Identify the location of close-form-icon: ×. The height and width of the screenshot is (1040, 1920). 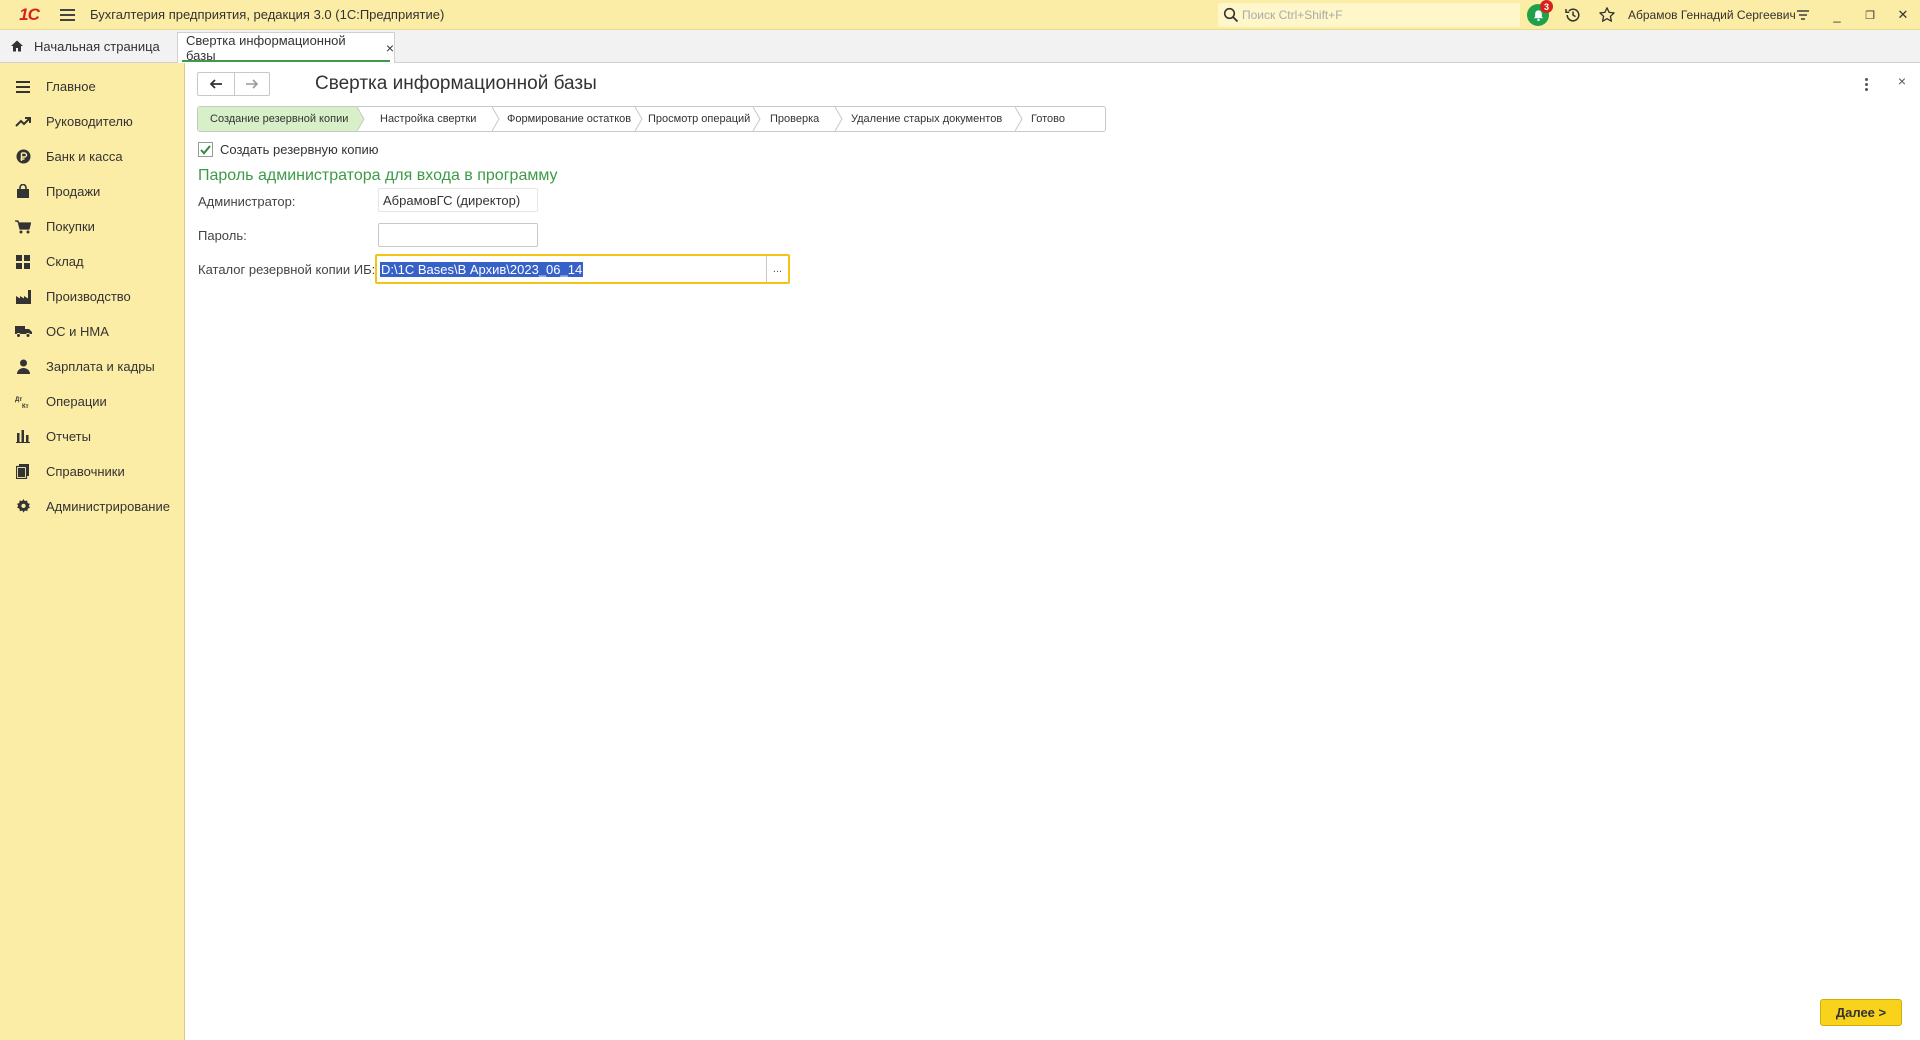
(1902, 81).